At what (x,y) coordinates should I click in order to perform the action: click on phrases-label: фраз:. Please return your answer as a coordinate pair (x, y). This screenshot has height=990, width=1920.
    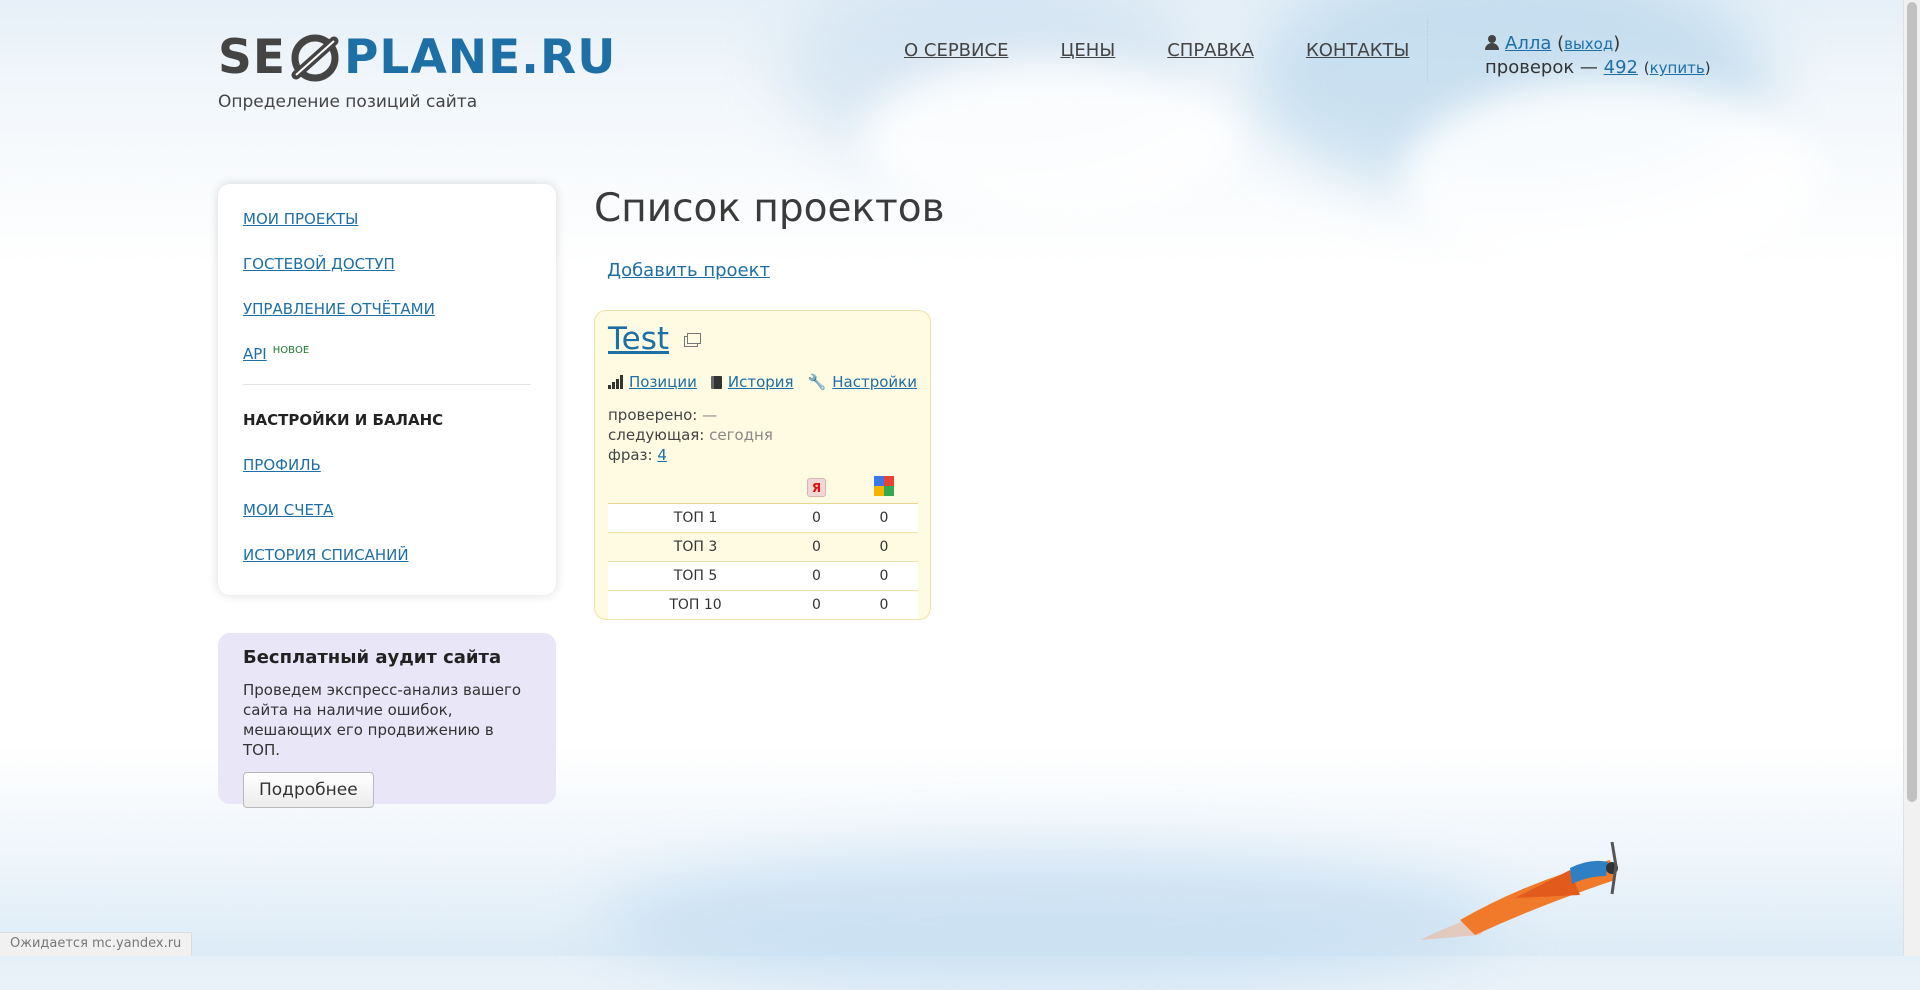
    Looking at the image, I should click on (630, 455).